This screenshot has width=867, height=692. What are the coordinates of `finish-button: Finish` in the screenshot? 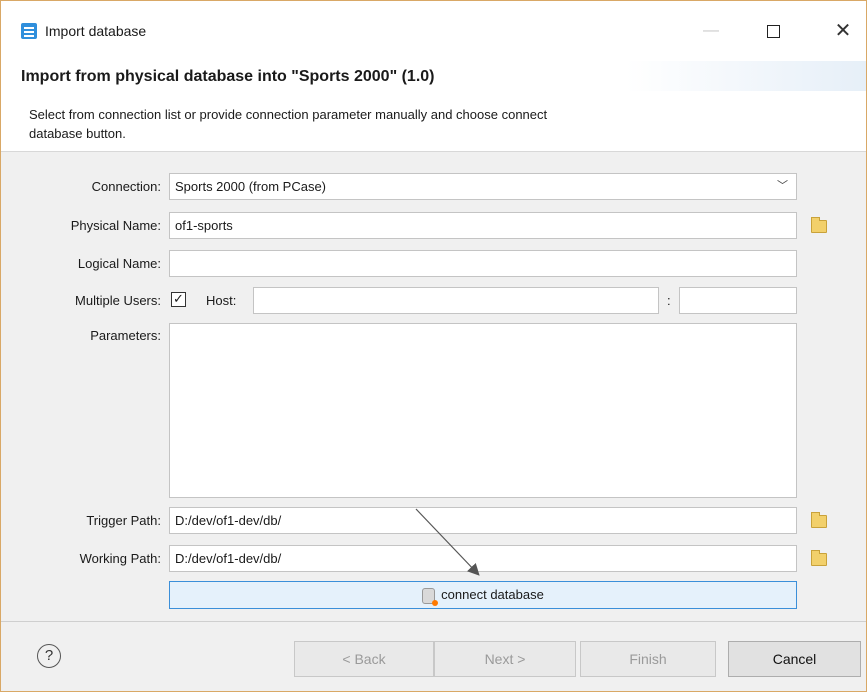 It's located at (648, 659).